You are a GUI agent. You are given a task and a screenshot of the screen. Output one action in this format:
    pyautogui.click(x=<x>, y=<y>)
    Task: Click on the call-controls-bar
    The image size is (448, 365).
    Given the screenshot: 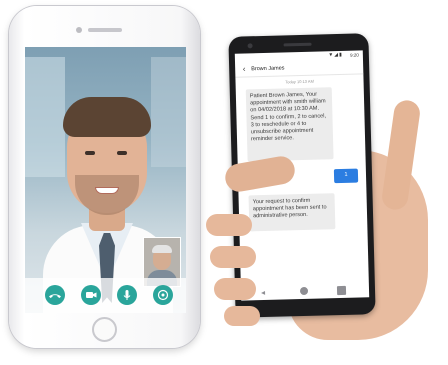 What is the action you would take?
    pyautogui.click(x=105, y=295)
    